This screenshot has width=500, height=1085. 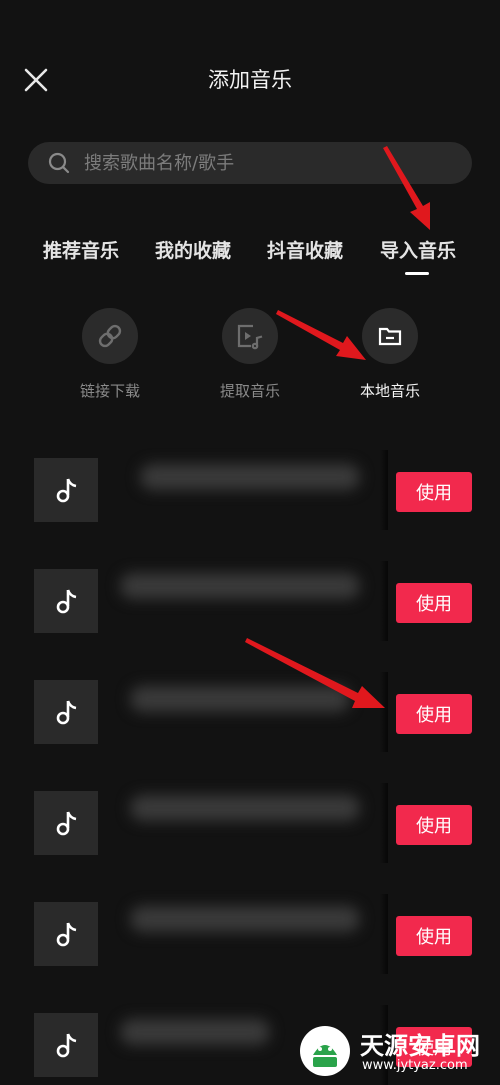 I want to click on local-music-button: 本地音乐, so click(x=390, y=354).